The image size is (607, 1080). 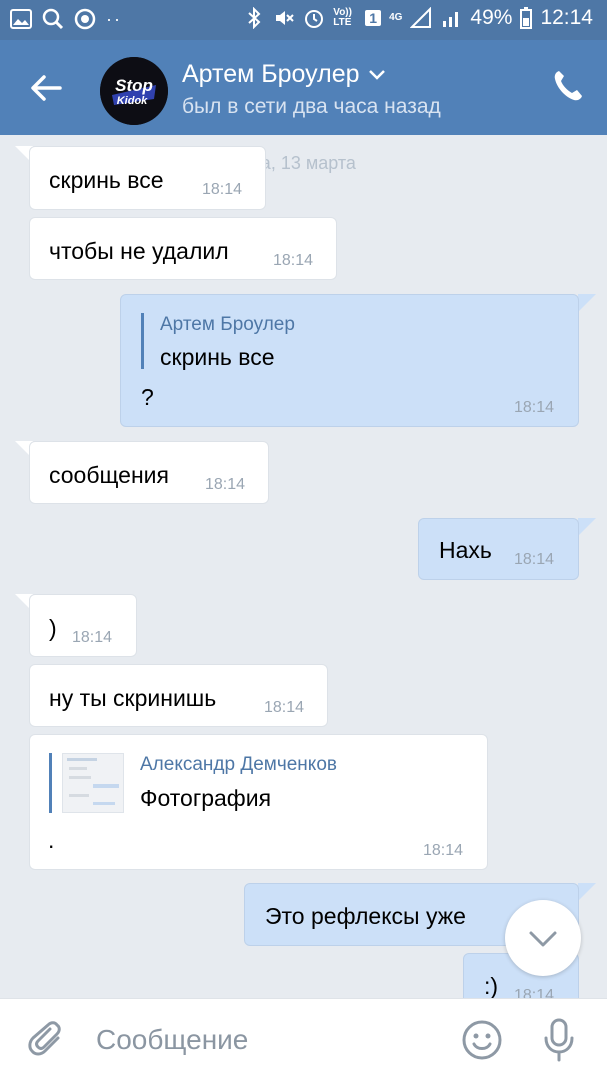 What do you see at coordinates (314, 19) in the screenshot?
I see `alarm-icon` at bounding box center [314, 19].